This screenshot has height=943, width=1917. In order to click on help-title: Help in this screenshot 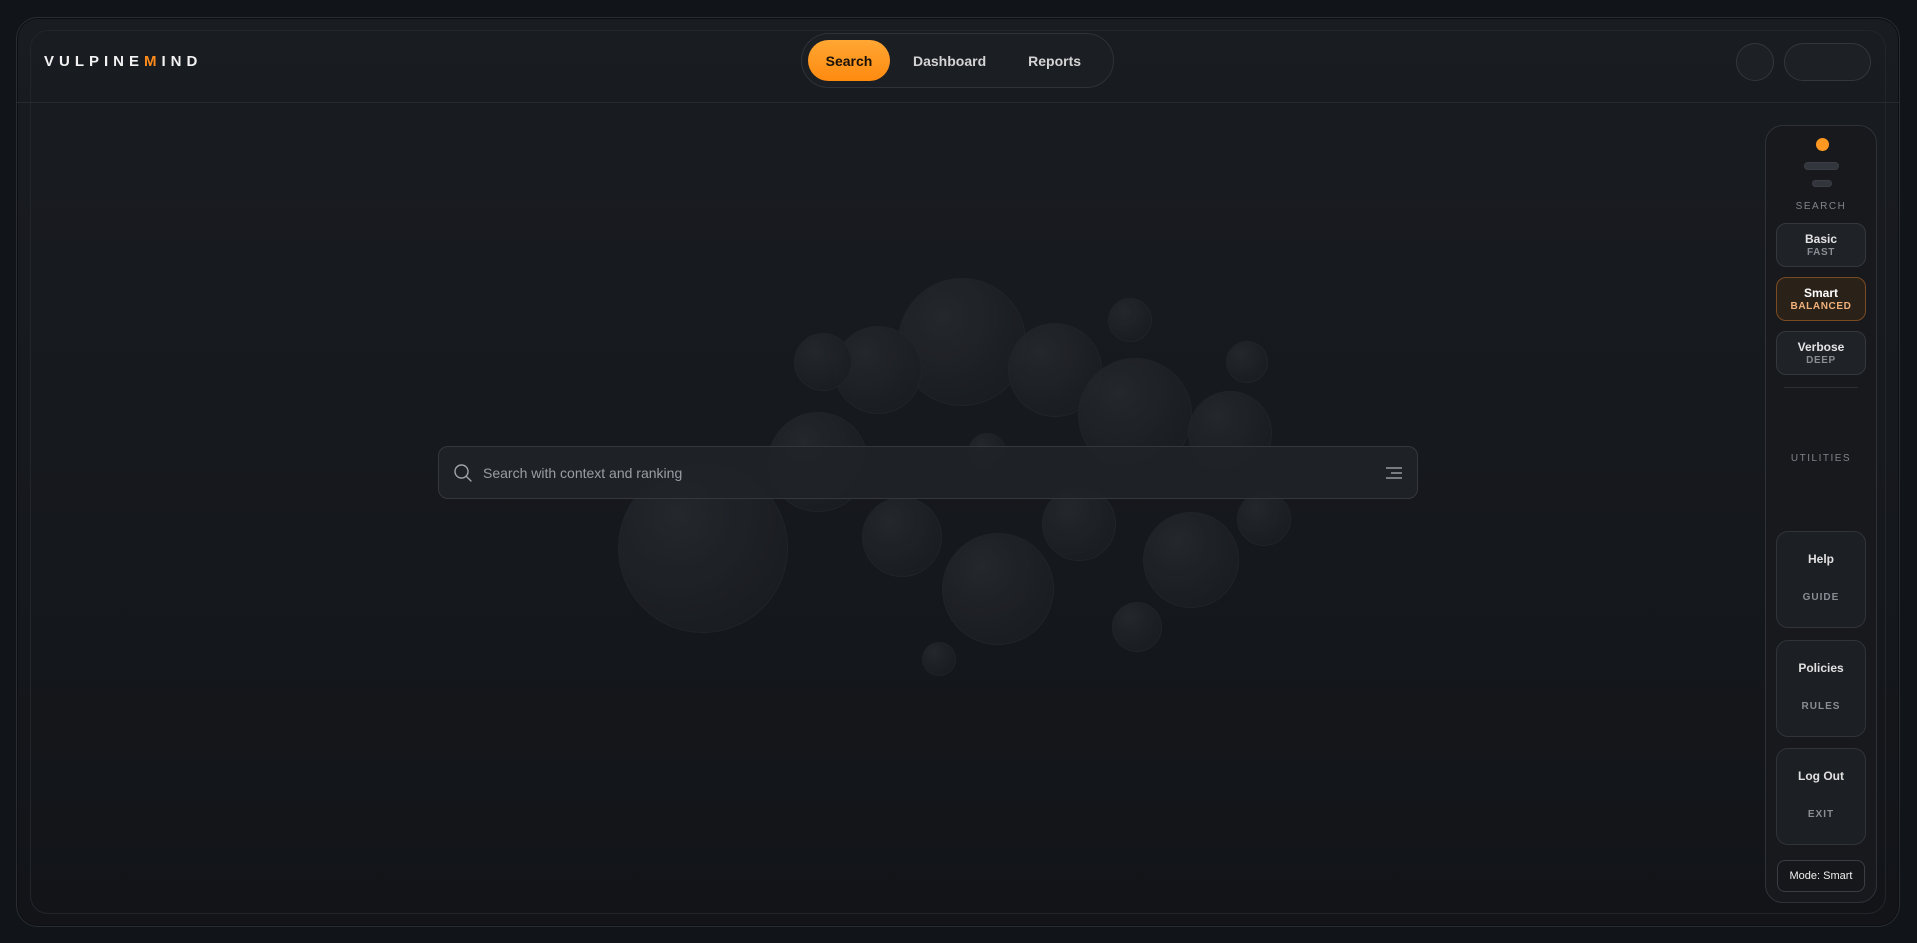, I will do `click(1820, 559)`.